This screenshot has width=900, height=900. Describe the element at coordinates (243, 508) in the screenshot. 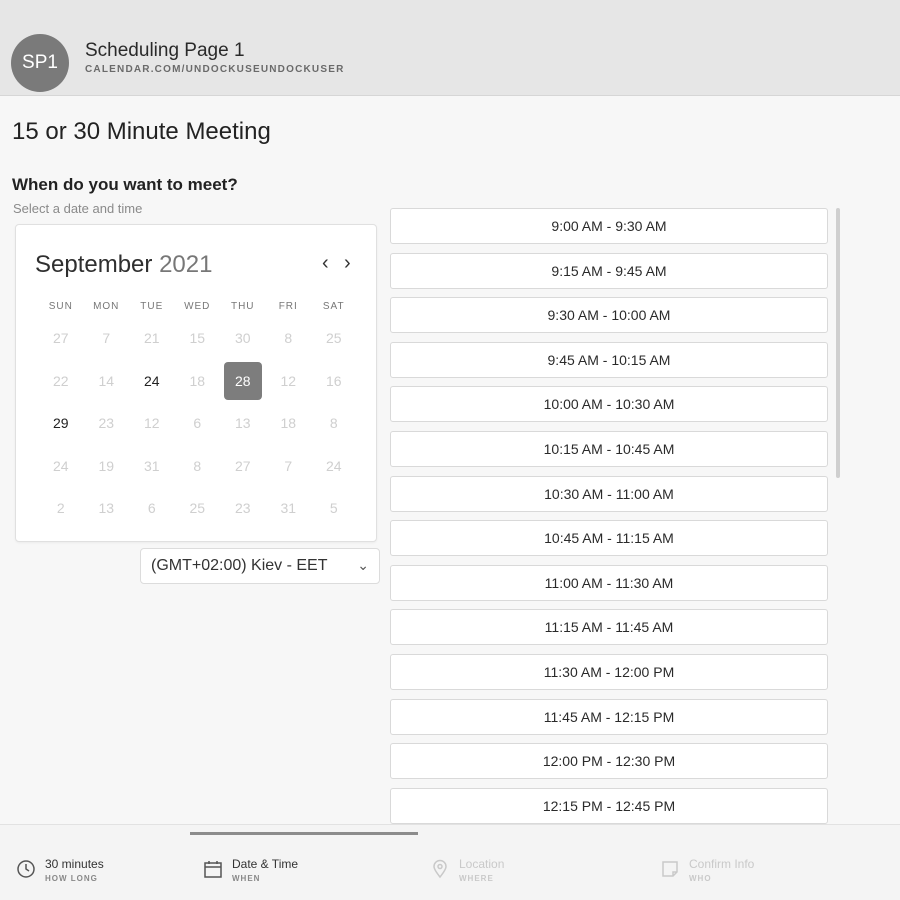

I see `calendar-day: 23` at that location.